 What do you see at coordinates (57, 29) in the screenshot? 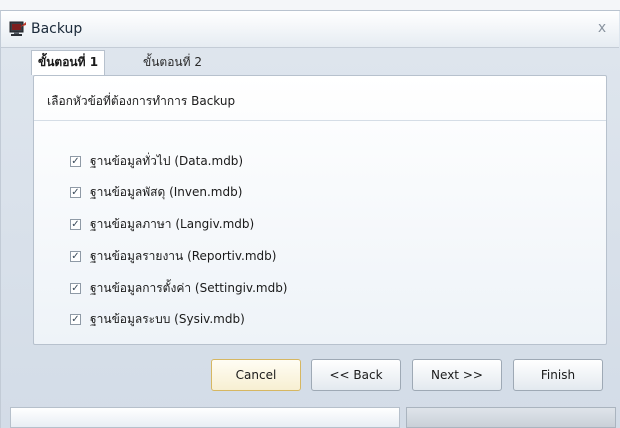
I see `window-title: Backup` at bounding box center [57, 29].